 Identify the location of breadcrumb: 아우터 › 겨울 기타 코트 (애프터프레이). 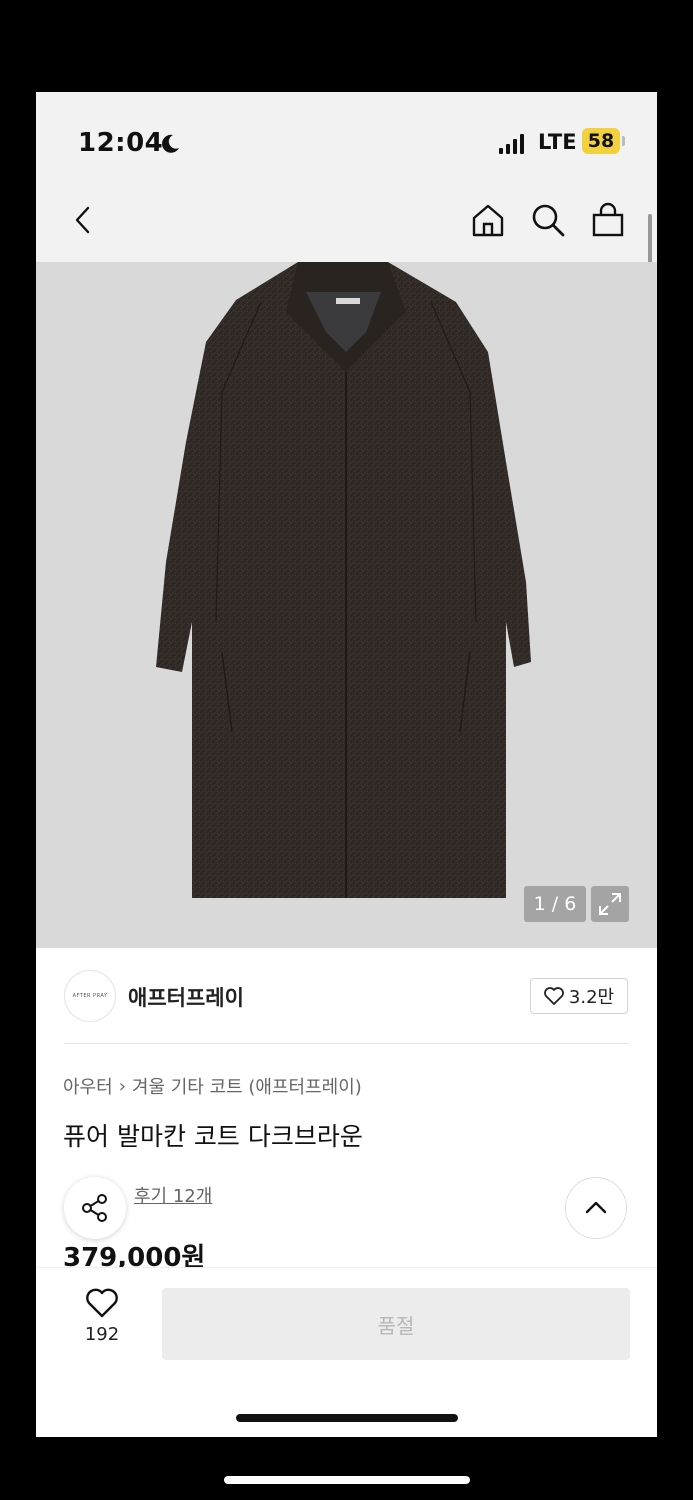
(212, 1086).